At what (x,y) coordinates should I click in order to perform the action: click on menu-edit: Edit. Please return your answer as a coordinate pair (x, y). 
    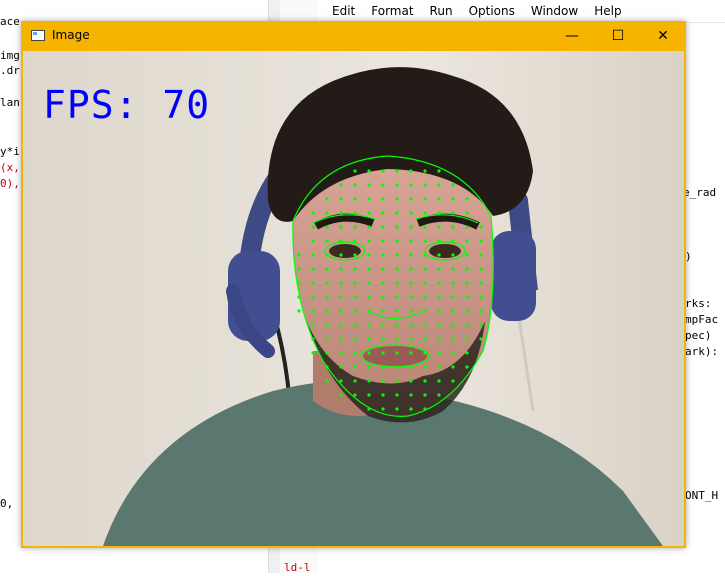
    Looking at the image, I should click on (340, 11).